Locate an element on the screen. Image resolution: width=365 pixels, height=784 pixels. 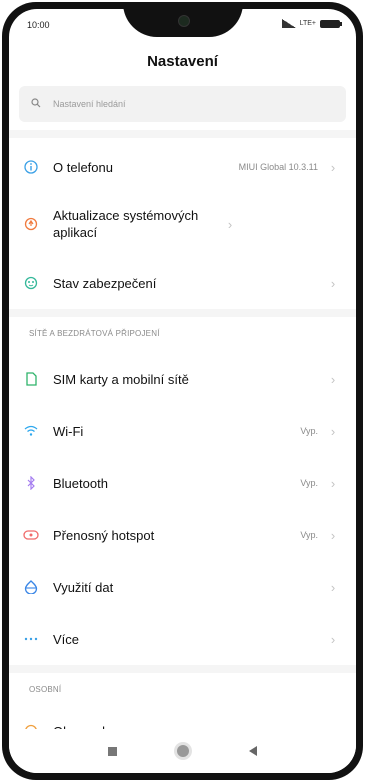
update-icon is located at coordinates (31, 224).